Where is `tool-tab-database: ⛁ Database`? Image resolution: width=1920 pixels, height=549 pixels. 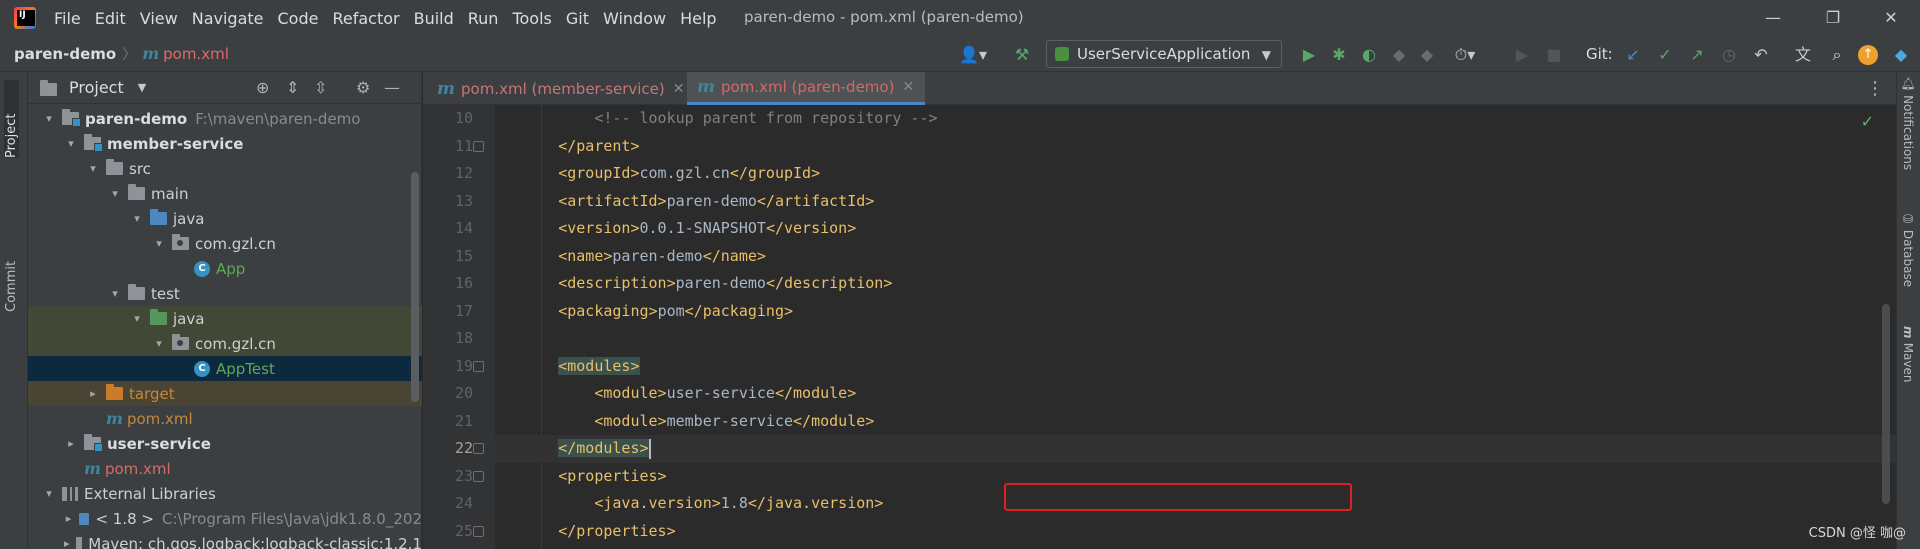
tool-tab-database: ⛁ Database is located at coordinates (1908, 262).